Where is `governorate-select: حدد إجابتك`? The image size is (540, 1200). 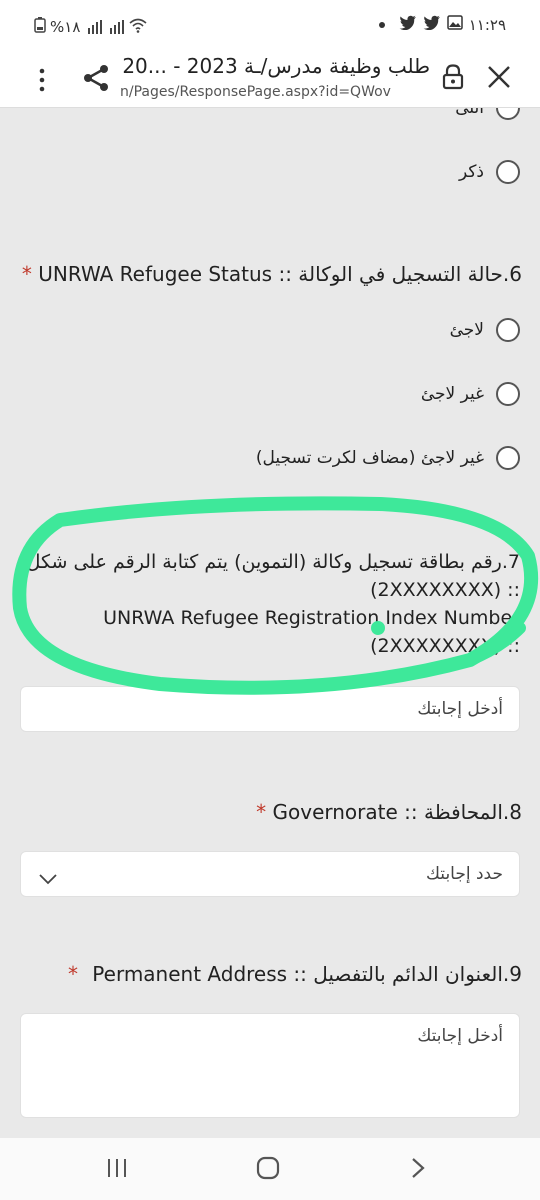
governorate-select: حدد إجابتك is located at coordinates (270, 874).